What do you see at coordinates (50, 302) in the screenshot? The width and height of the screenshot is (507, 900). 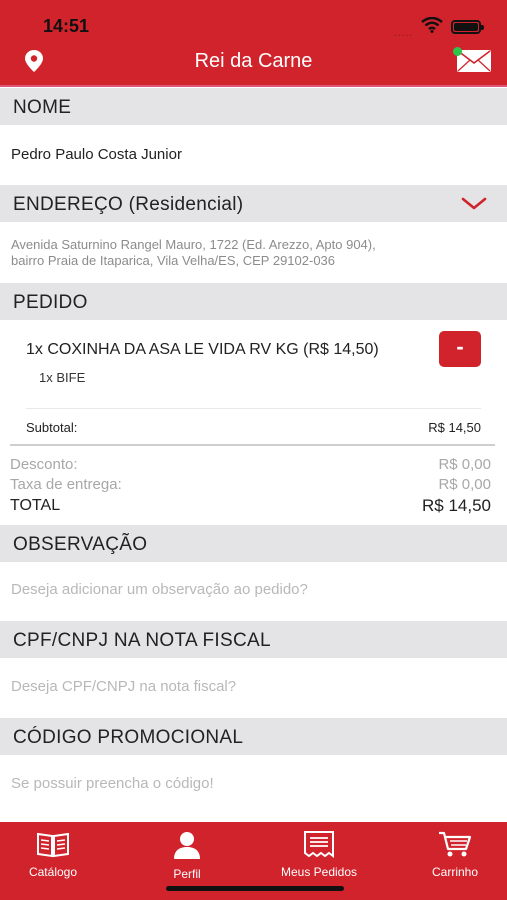 I see `pedido-header-label: PEDIDO` at bounding box center [50, 302].